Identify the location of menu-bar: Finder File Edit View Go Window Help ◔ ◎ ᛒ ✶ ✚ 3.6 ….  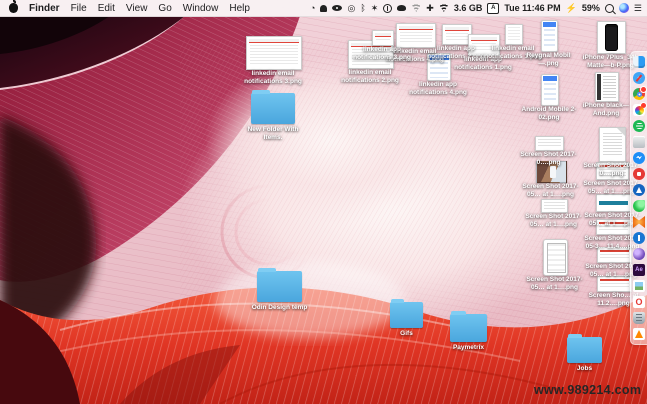
(323, 8).